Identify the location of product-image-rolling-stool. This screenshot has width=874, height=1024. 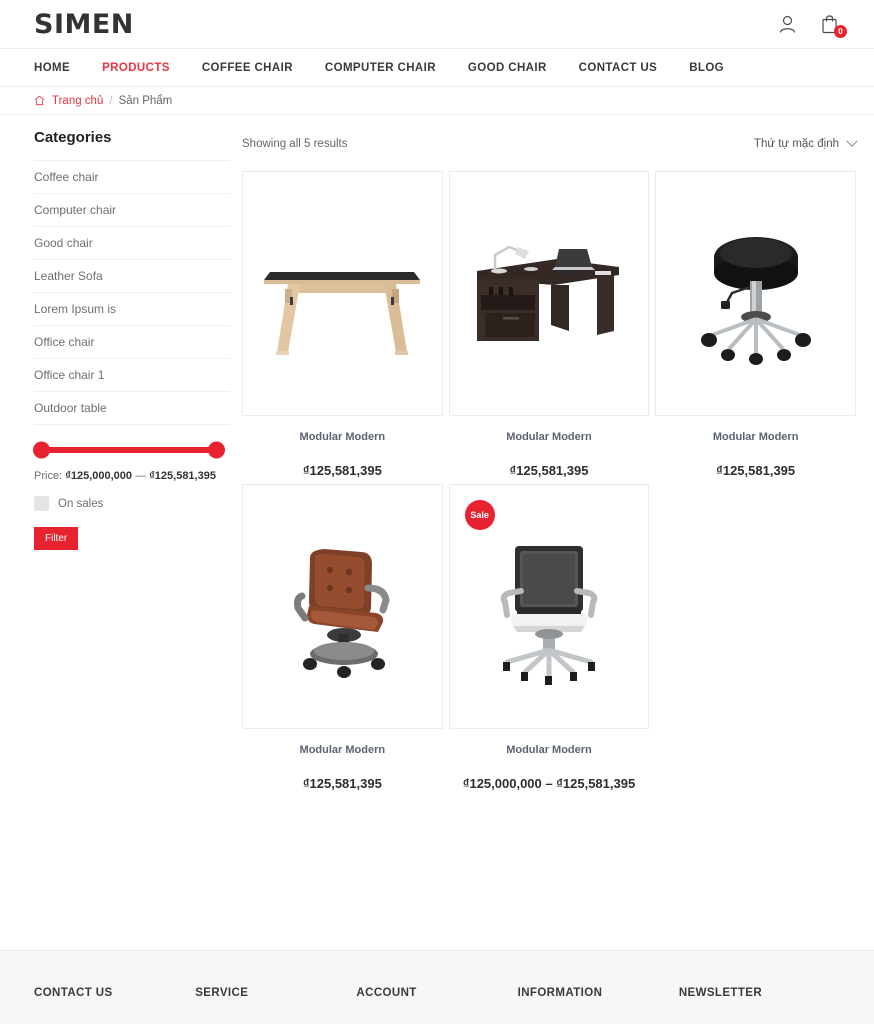
(755, 293).